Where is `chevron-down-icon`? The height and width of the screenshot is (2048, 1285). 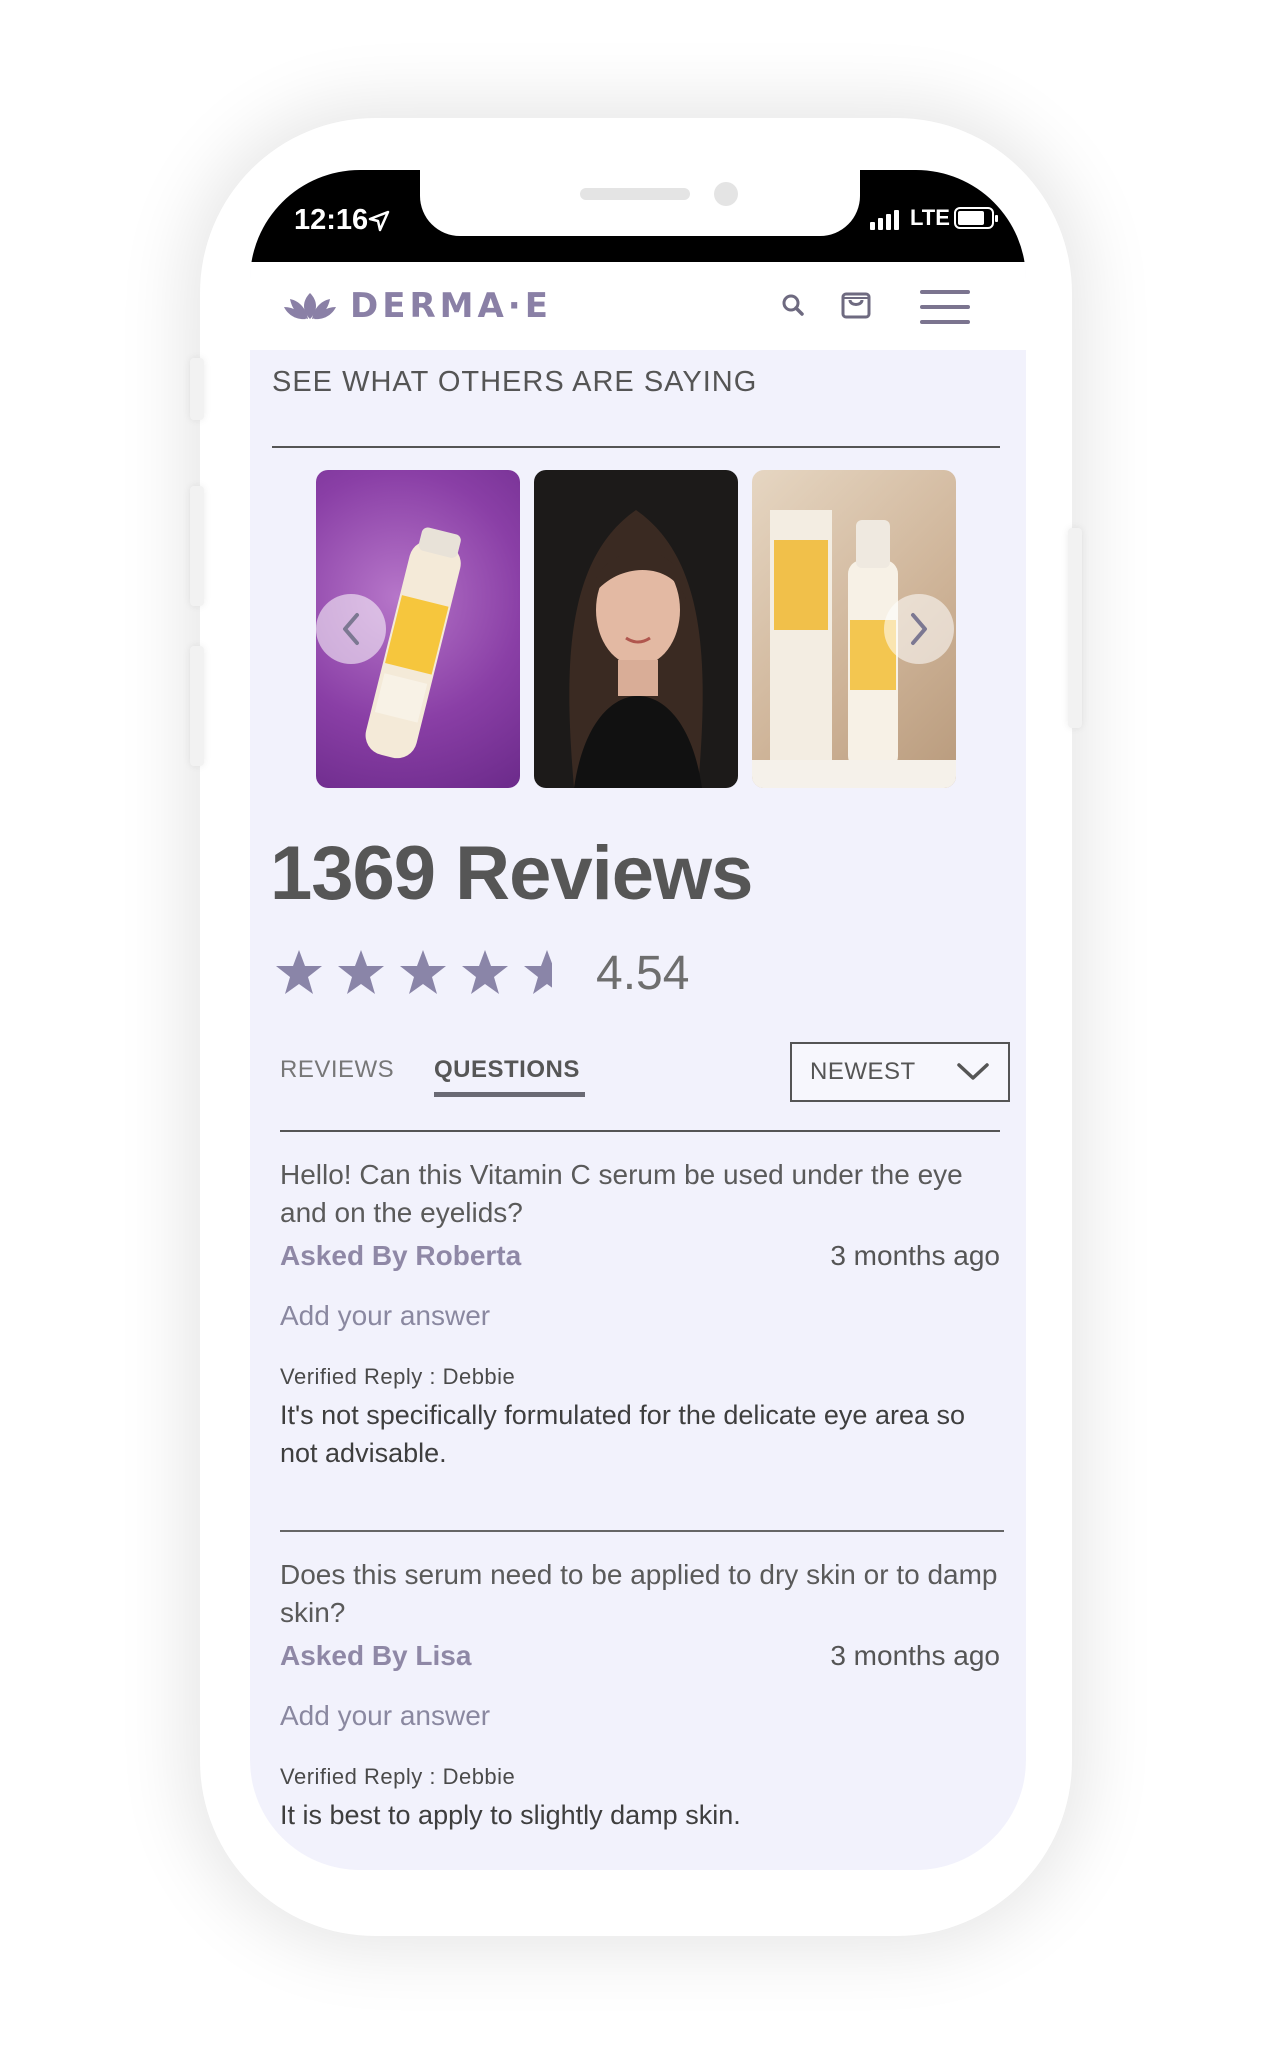
chevron-down-icon is located at coordinates (973, 1071).